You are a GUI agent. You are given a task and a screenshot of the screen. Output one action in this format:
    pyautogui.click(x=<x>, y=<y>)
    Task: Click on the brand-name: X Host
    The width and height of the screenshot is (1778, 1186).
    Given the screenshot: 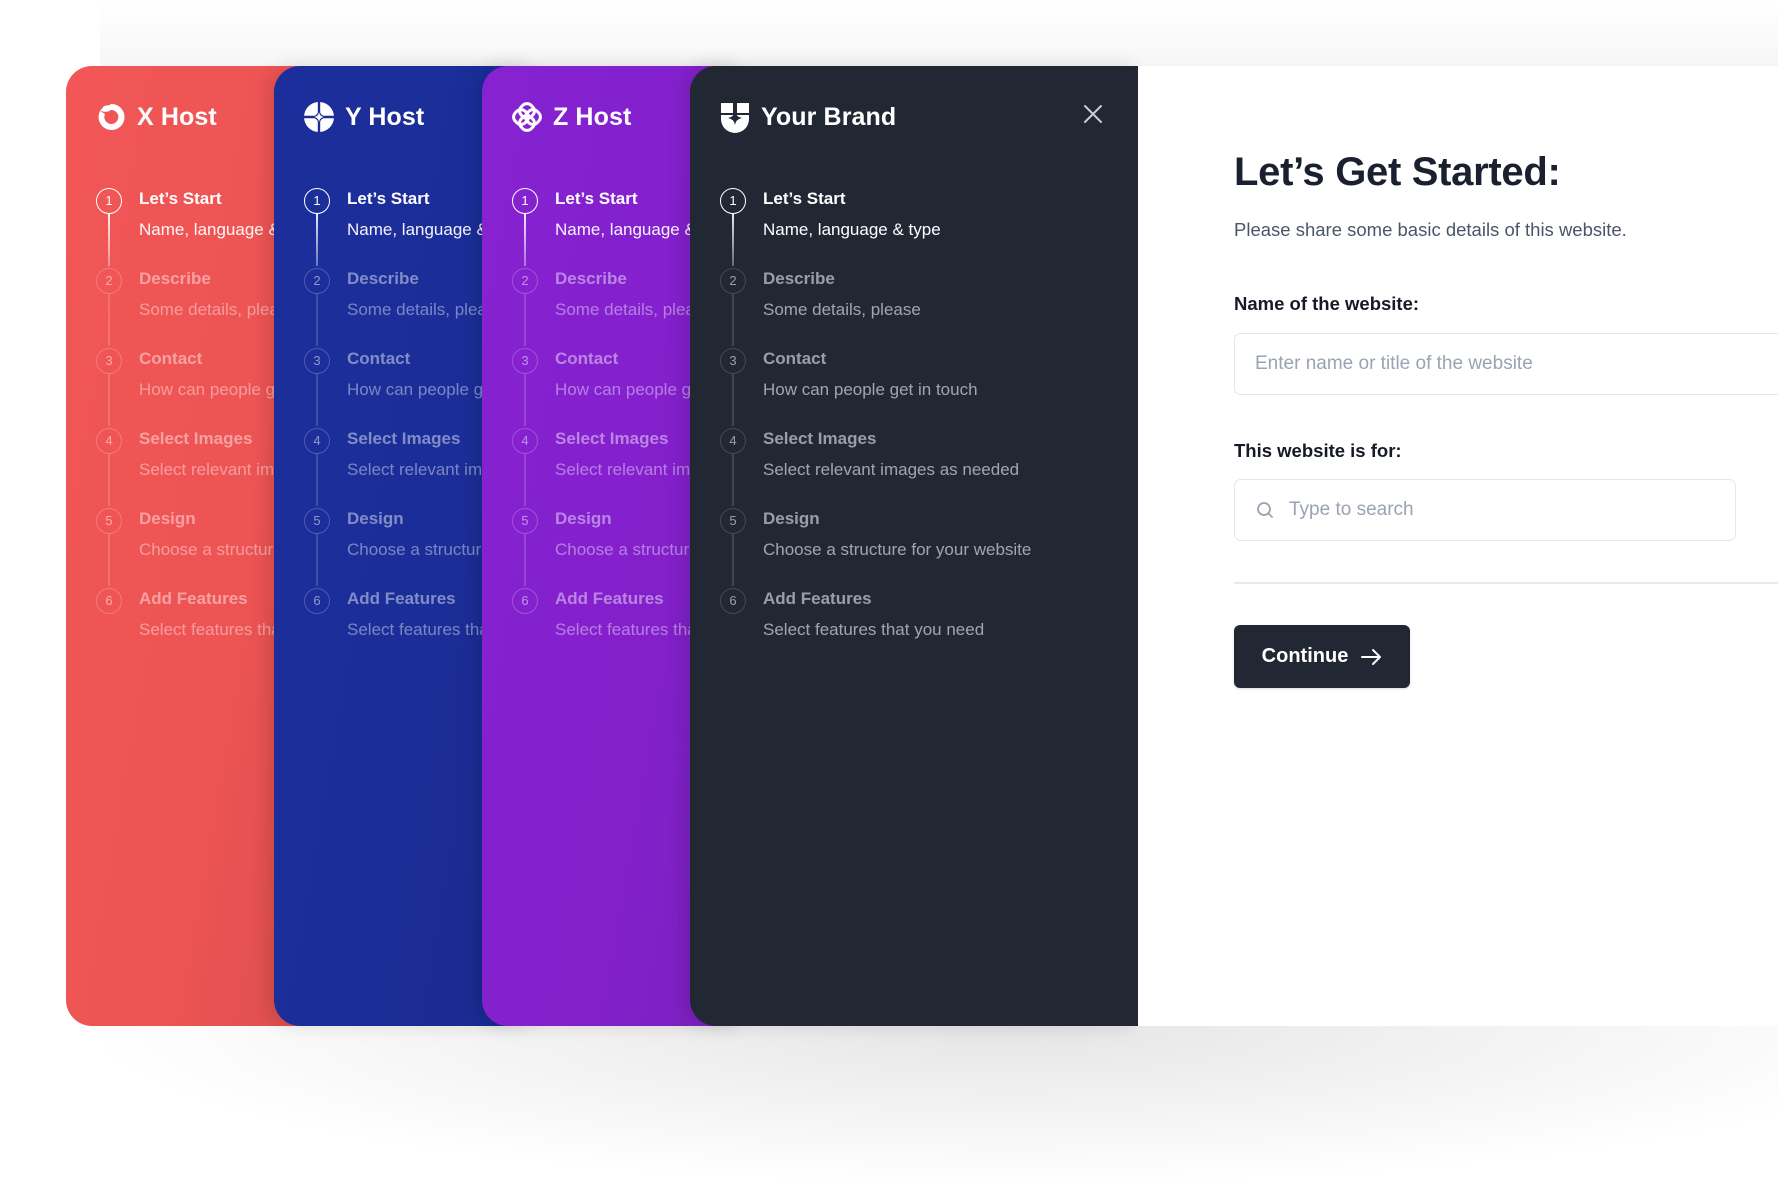 What is the action you would take?
    pyautogui.click(x=177, y=116)
    